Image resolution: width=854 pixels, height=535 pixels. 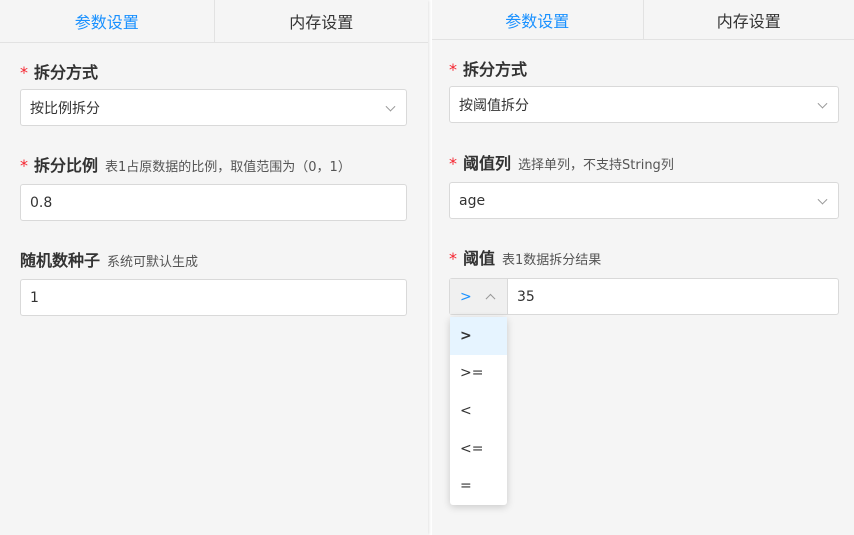 I want to click on operator-select: >, so click(x=479, y=296).